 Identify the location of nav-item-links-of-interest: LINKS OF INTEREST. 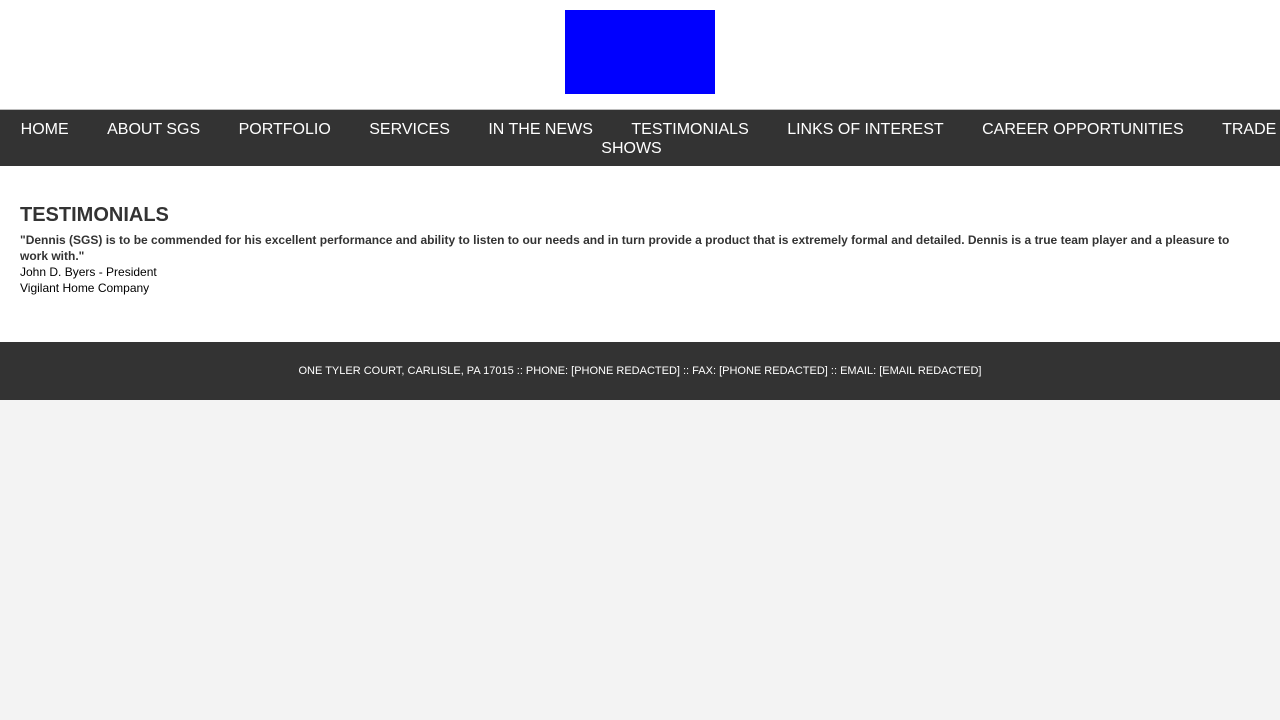
(865, 129).